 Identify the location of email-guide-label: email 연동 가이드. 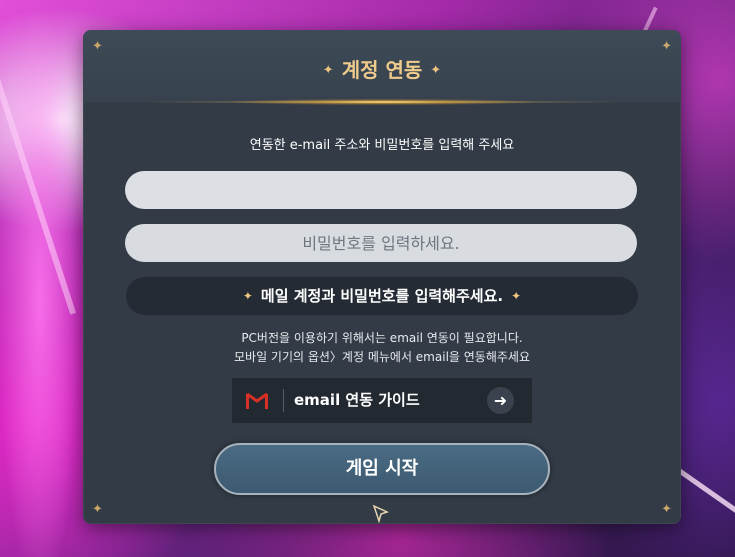
(357, 400).